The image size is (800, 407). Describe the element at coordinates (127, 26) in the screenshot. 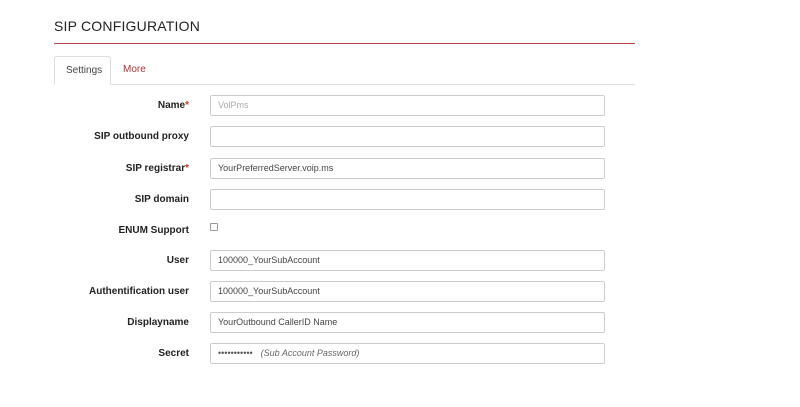

I see `page-title: SIP CONFIGURATION` at that location.